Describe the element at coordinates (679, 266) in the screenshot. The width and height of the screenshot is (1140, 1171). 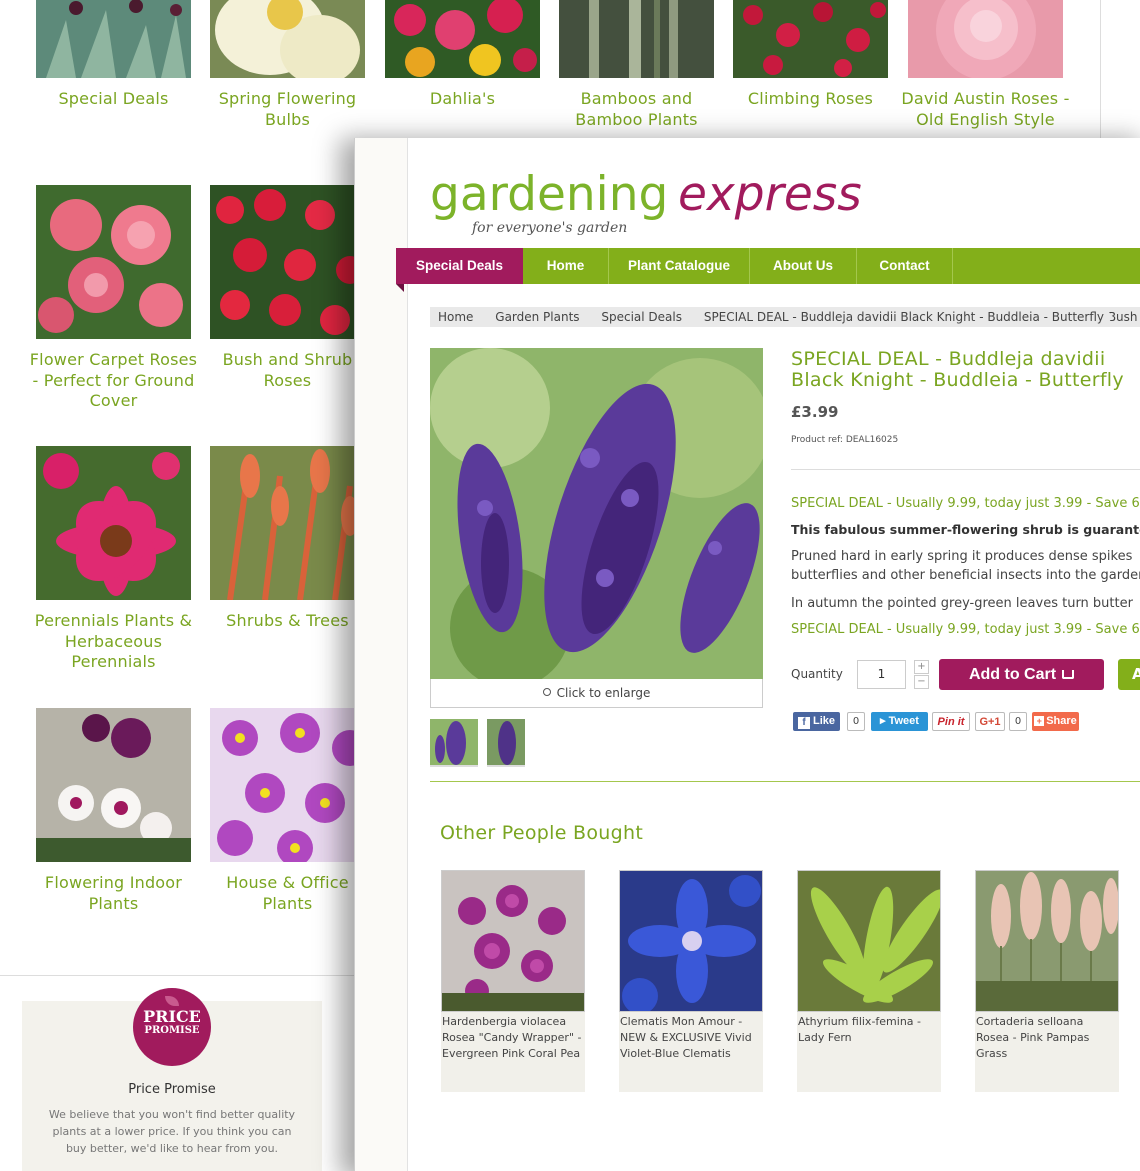
I see `nav-plant-catalogue: Plant Catalogue` at that location.